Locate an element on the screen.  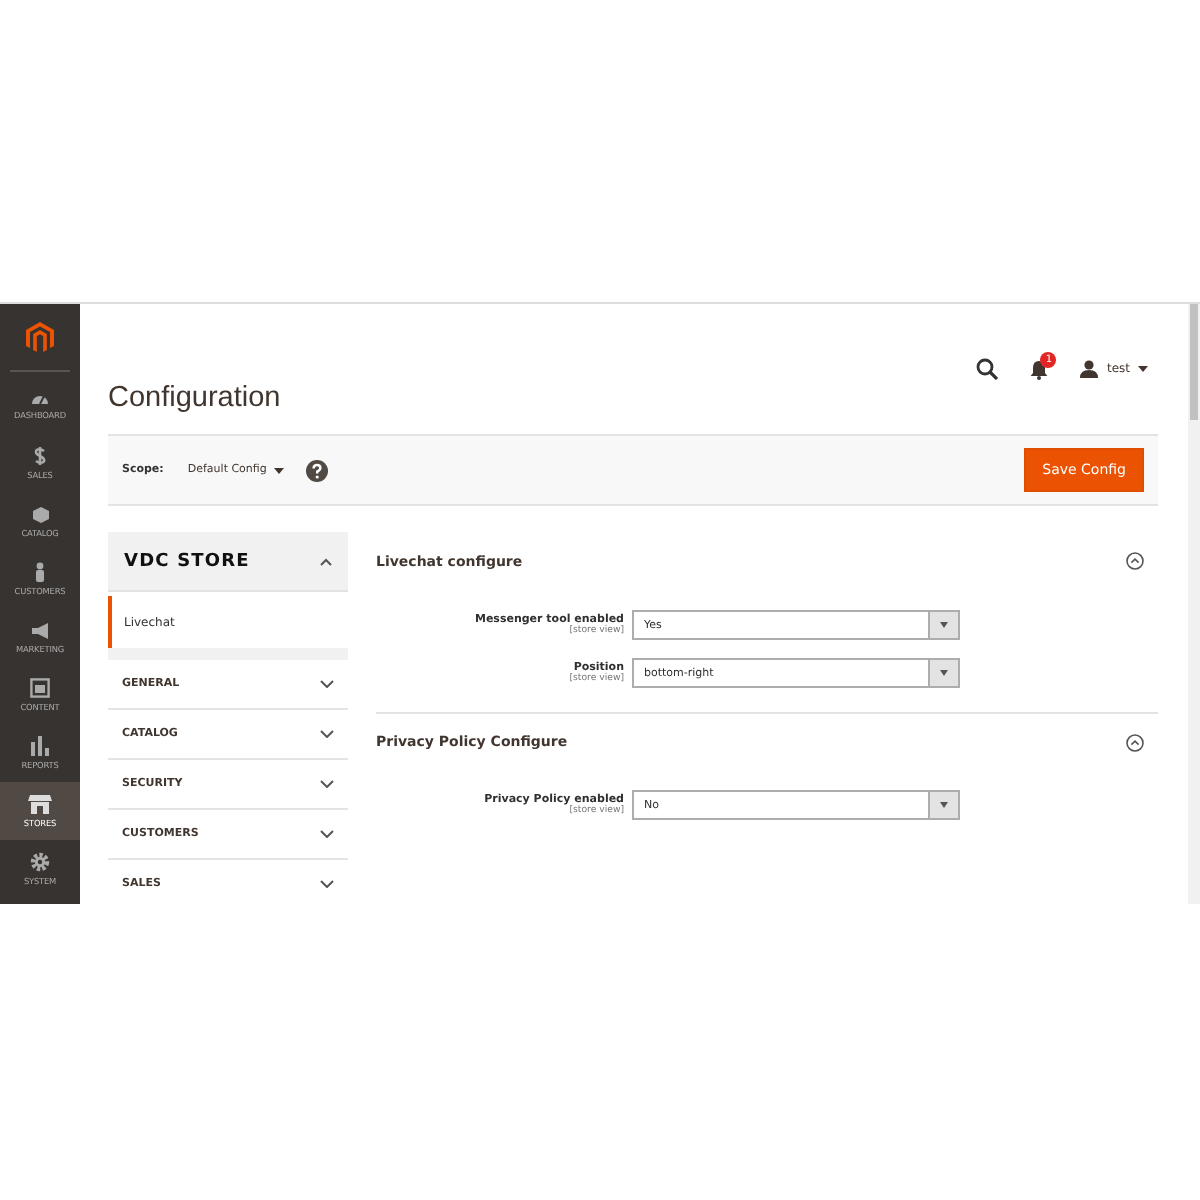
help-icon is located at coordinates (317, 470).